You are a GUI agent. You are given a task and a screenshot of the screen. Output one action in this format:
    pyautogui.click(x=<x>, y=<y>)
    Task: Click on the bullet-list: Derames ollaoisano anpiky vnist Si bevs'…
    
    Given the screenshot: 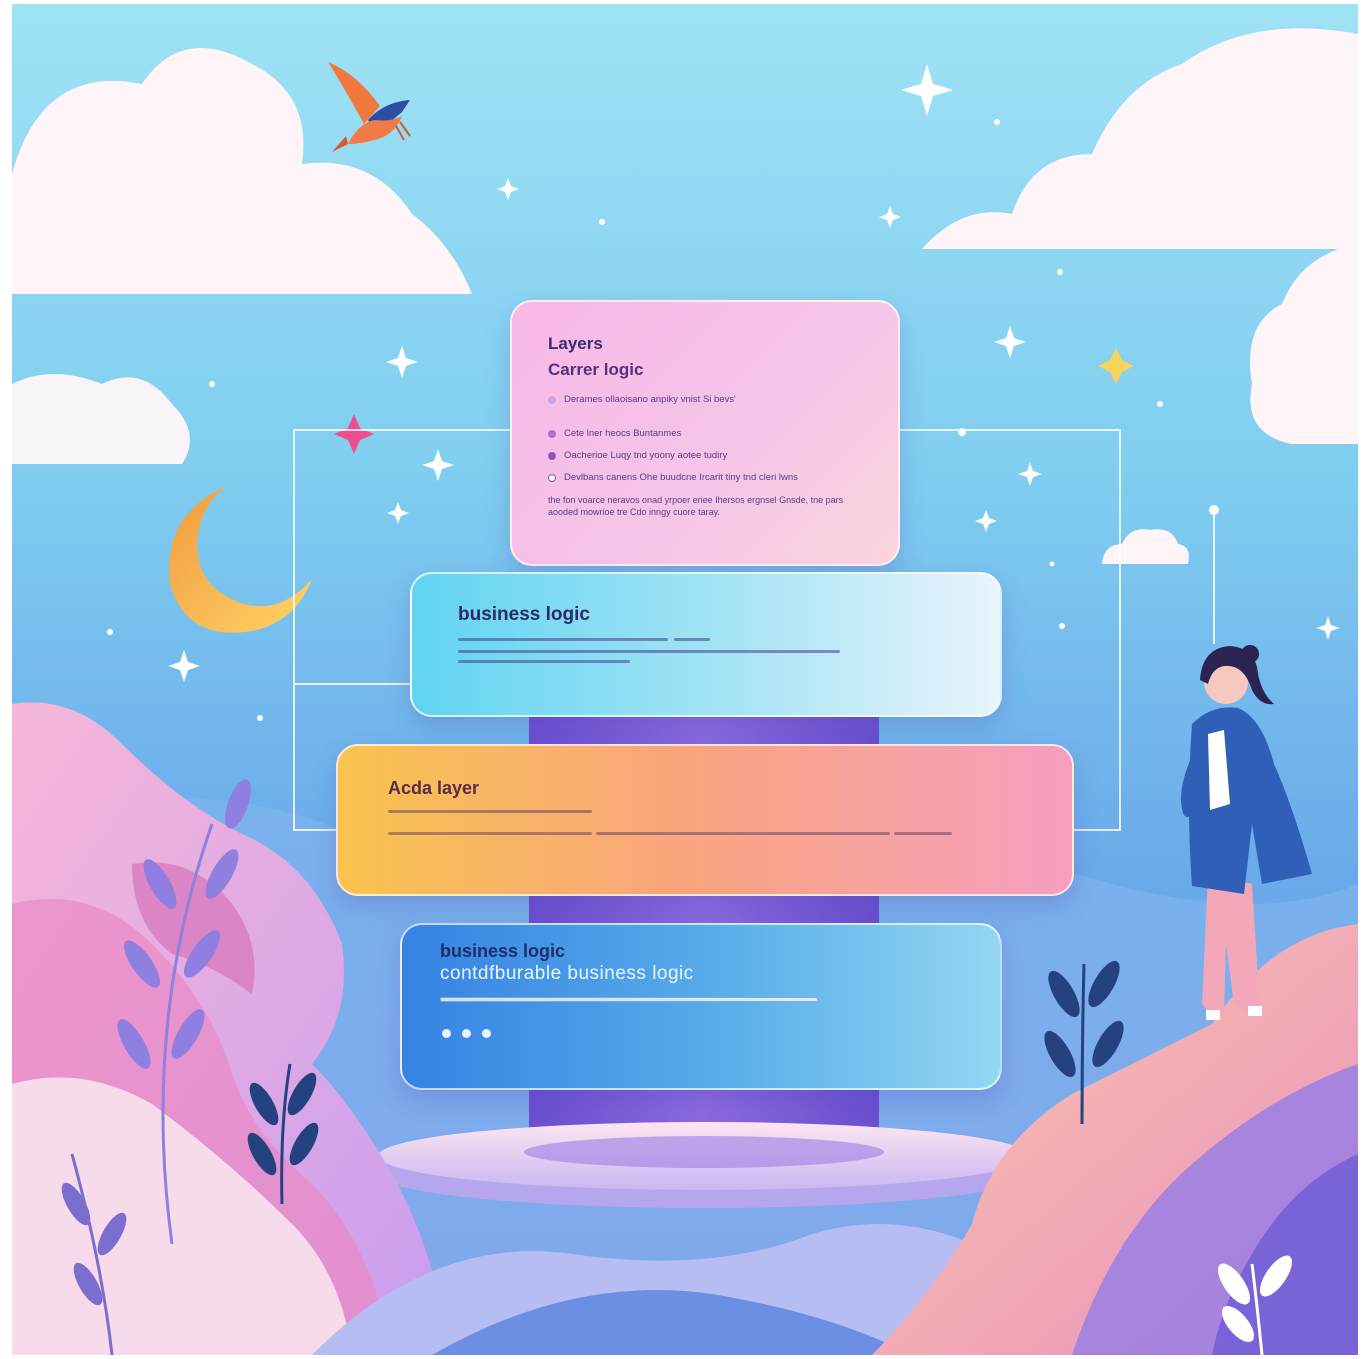 What is the action you would take?
    pyautogui.click(x=713, y=444)
    